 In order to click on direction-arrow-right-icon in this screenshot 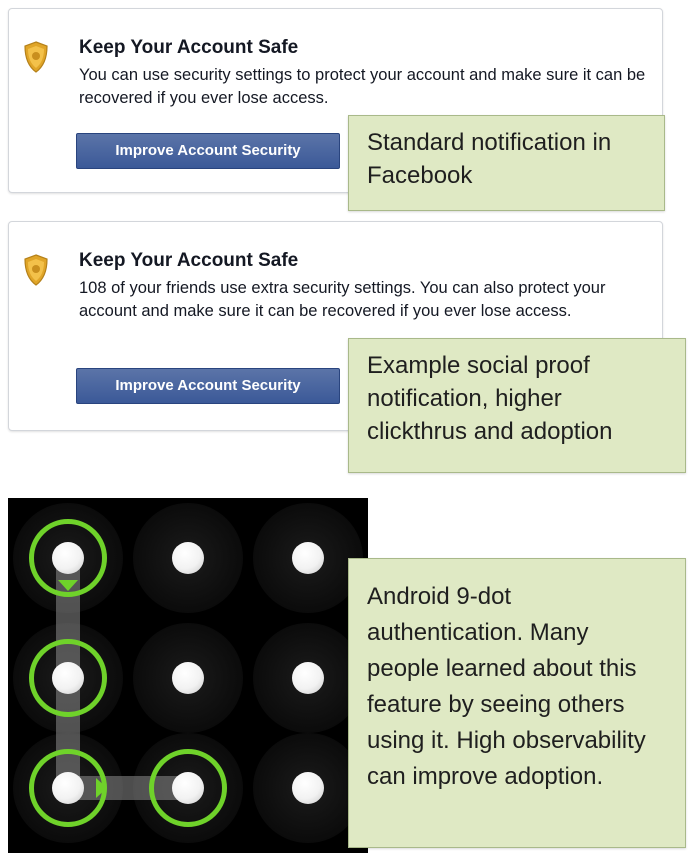, I will do `click(101, 788)`.